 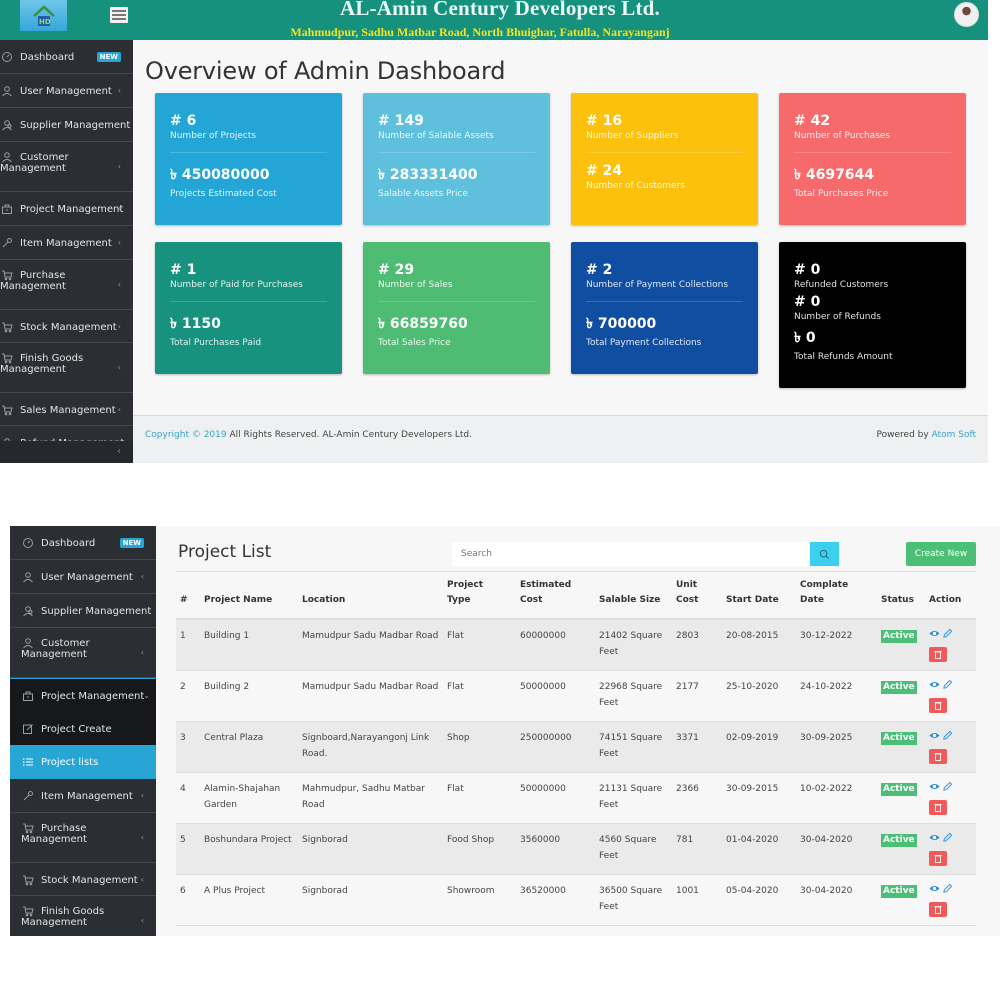 I want to click on sidebar-item-project-management: Project Management ‹, so click(x=66, y=209).